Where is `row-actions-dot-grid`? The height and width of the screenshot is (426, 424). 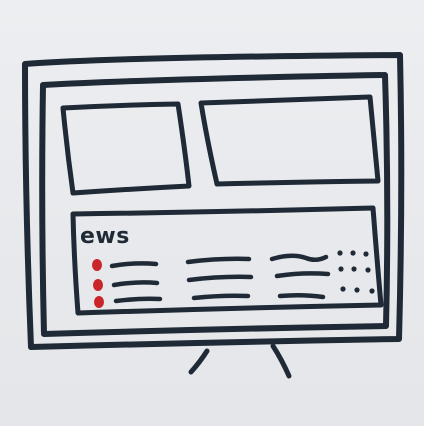 row-actions-dot-grid is located at coordinates (356, 272).